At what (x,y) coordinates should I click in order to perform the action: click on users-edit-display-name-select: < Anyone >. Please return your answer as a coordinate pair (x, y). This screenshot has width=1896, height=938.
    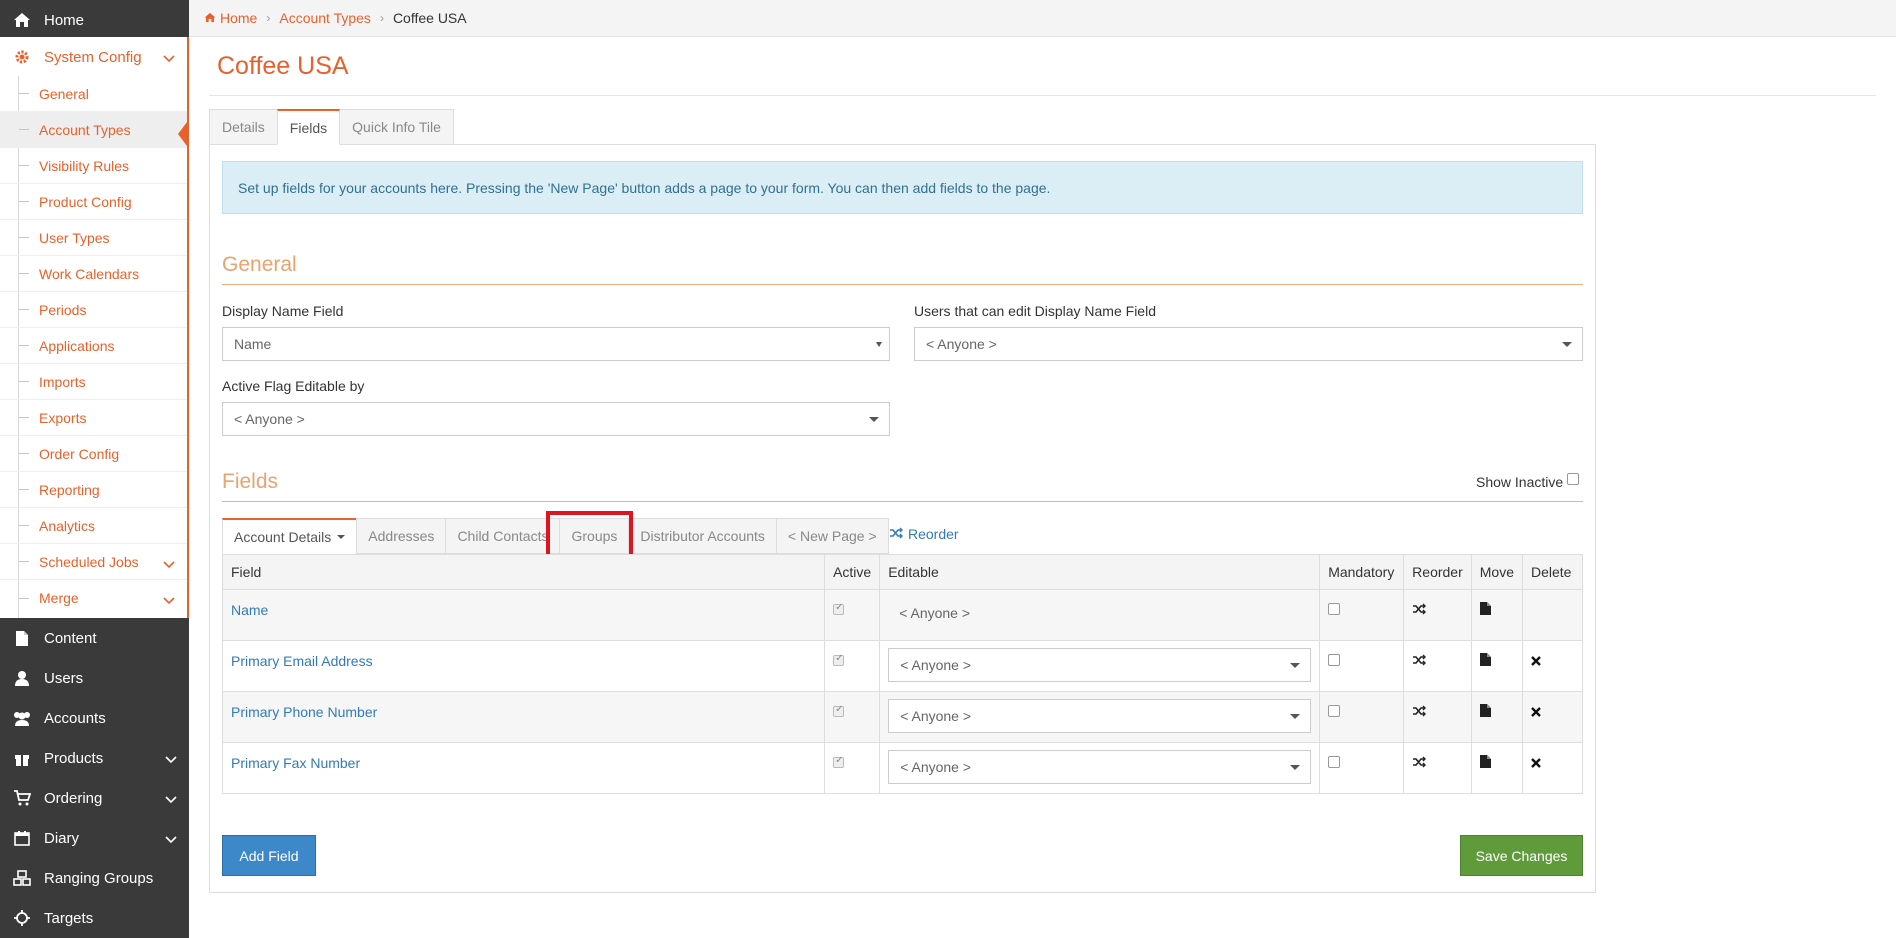
    Looking at the image, I should click on (1248, 344).